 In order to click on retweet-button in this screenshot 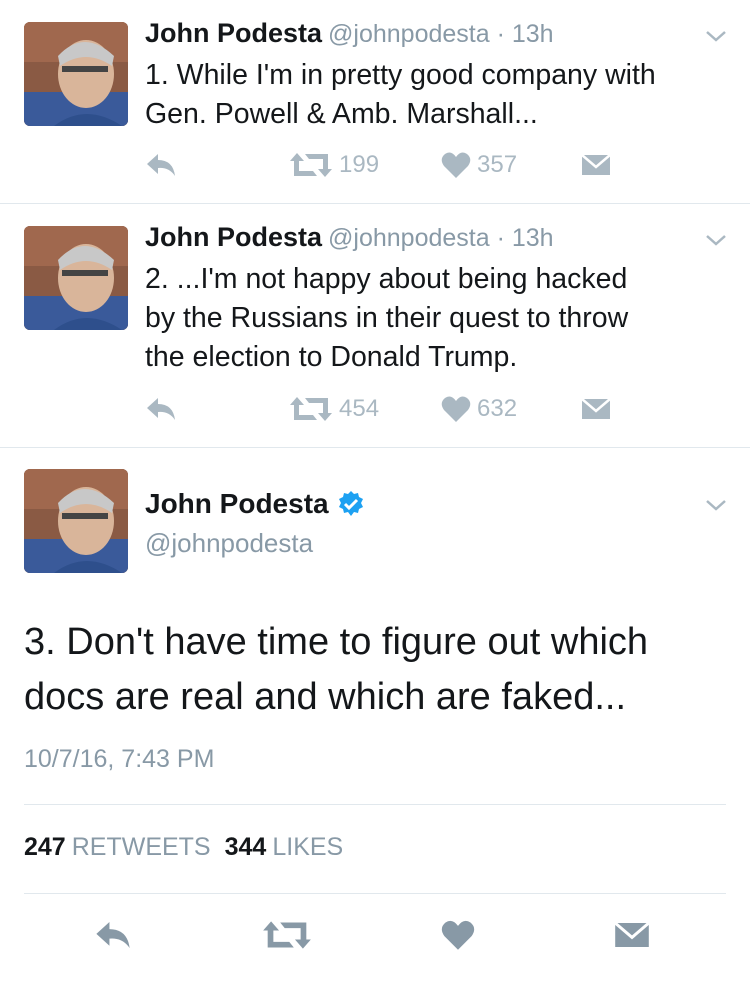, I will do `click(287, 935)`.